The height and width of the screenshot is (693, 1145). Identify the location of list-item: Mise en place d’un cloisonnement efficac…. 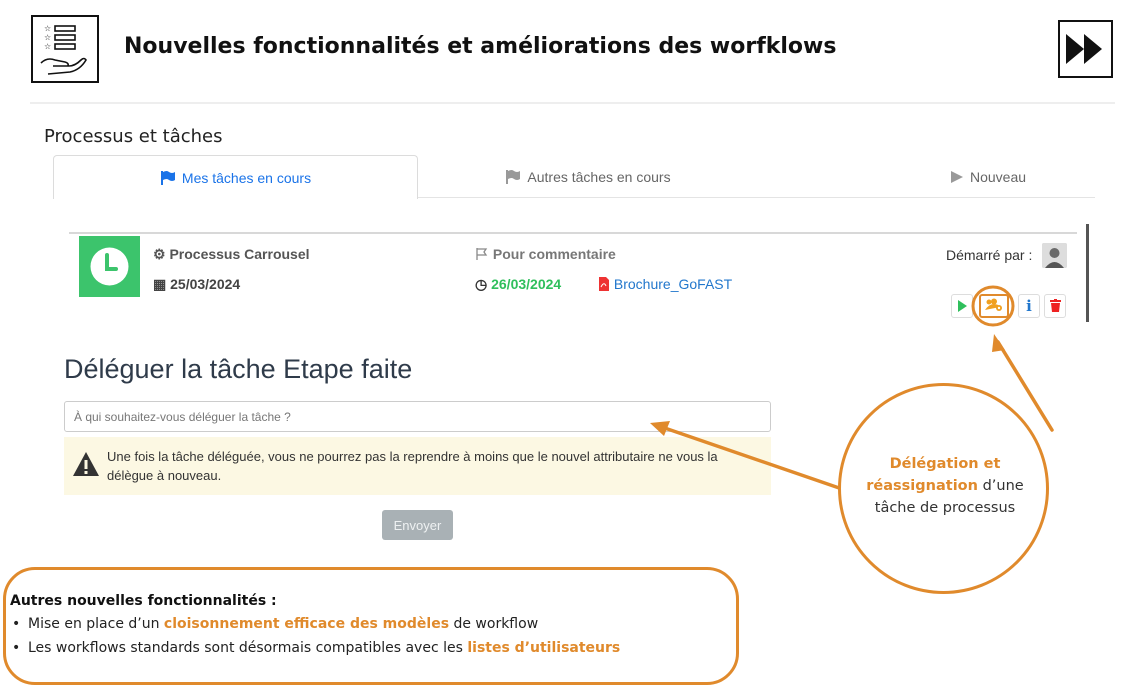
(316, 624).